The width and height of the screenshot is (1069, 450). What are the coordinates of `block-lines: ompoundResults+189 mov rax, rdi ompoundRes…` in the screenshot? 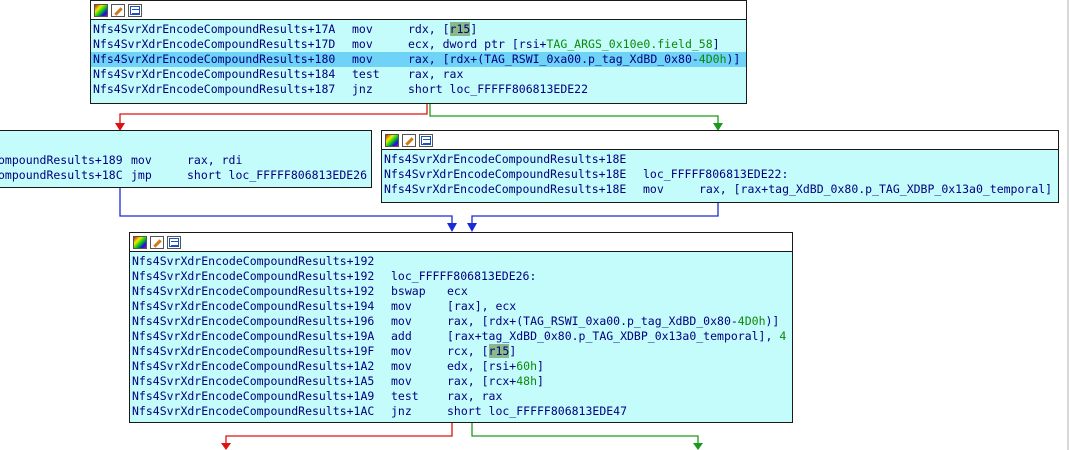 It's located at (185, 157).